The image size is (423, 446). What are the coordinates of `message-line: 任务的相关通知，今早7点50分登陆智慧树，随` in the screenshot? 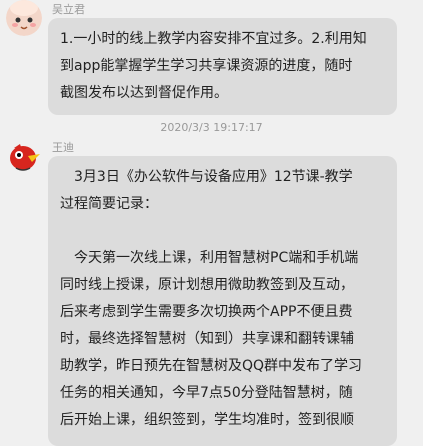 It's located at (206, 393).